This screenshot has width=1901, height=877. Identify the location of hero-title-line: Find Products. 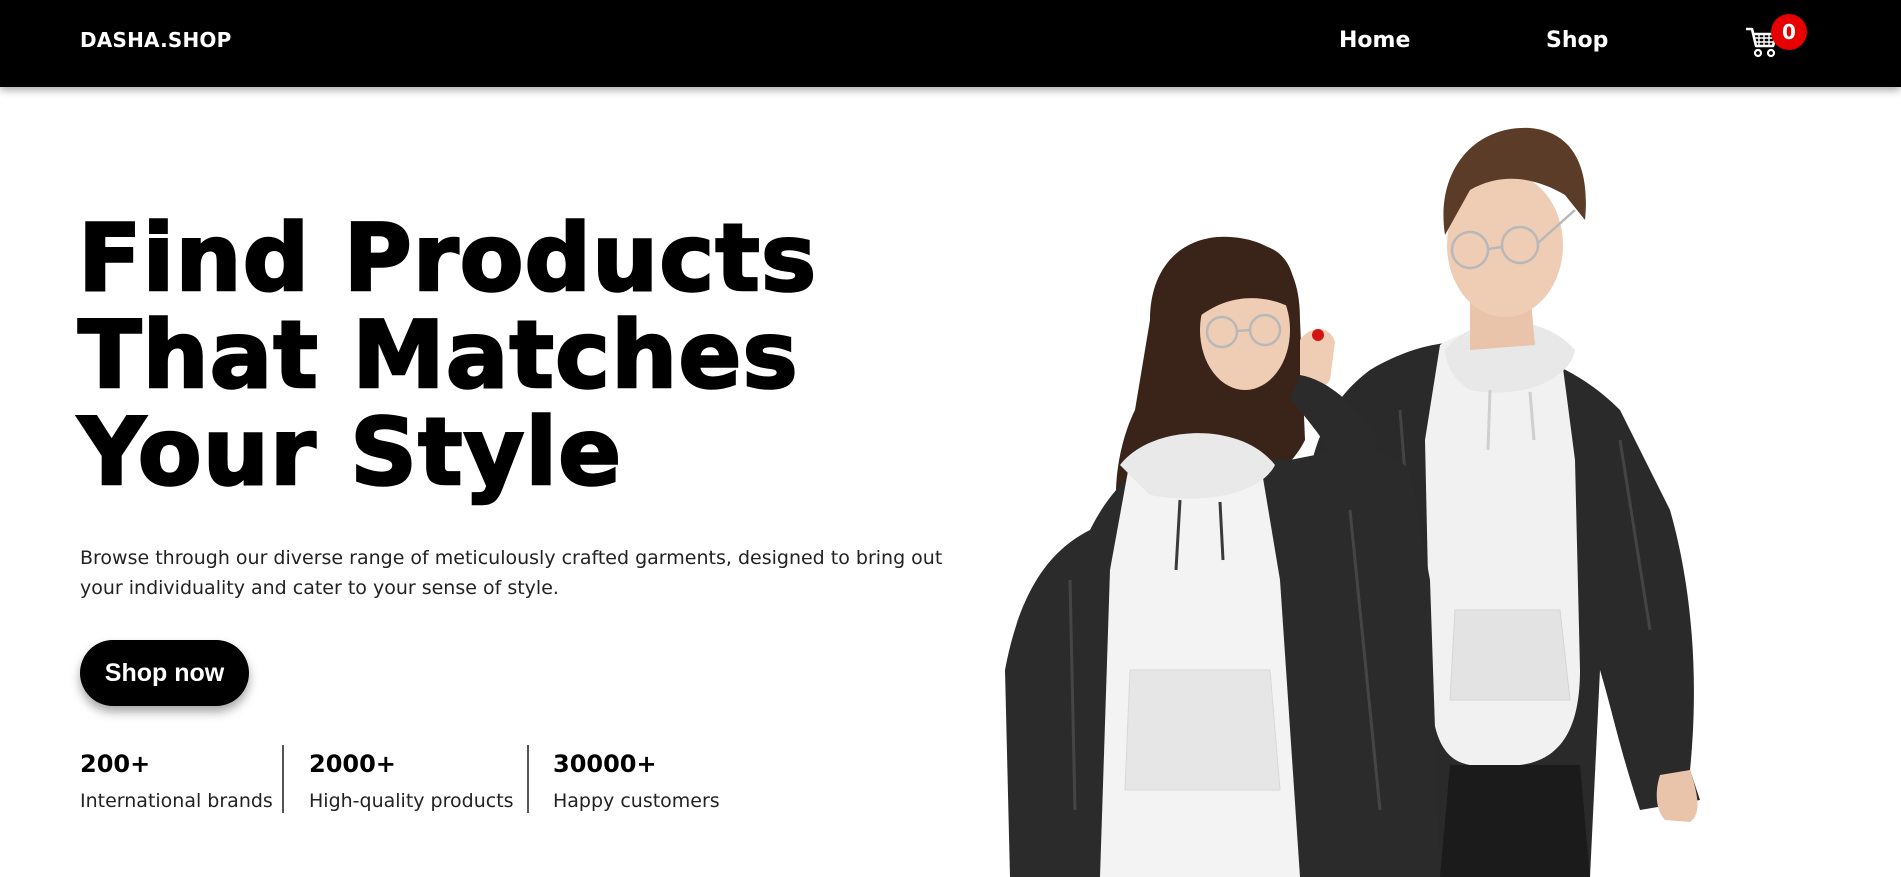
(447, 258).